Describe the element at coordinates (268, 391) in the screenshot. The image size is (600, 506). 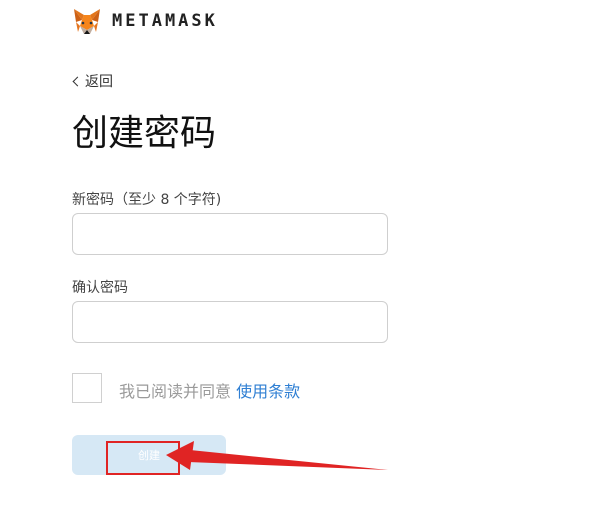
I see `terms-of-use-link: 使用条款` at that location.